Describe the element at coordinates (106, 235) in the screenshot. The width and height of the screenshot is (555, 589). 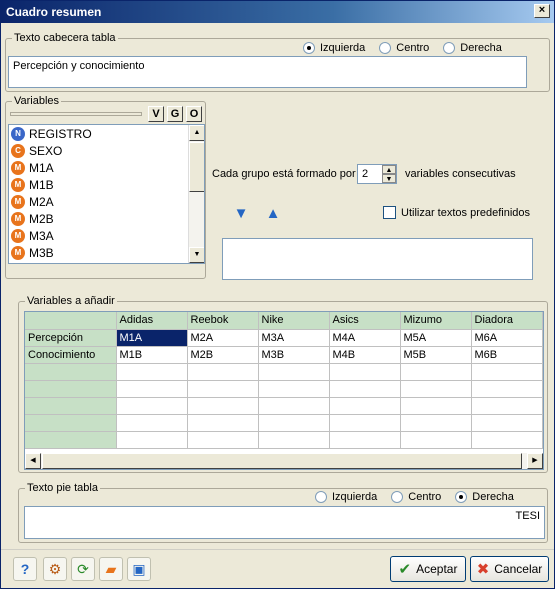
I see `variable-item: M M3A` at that location.